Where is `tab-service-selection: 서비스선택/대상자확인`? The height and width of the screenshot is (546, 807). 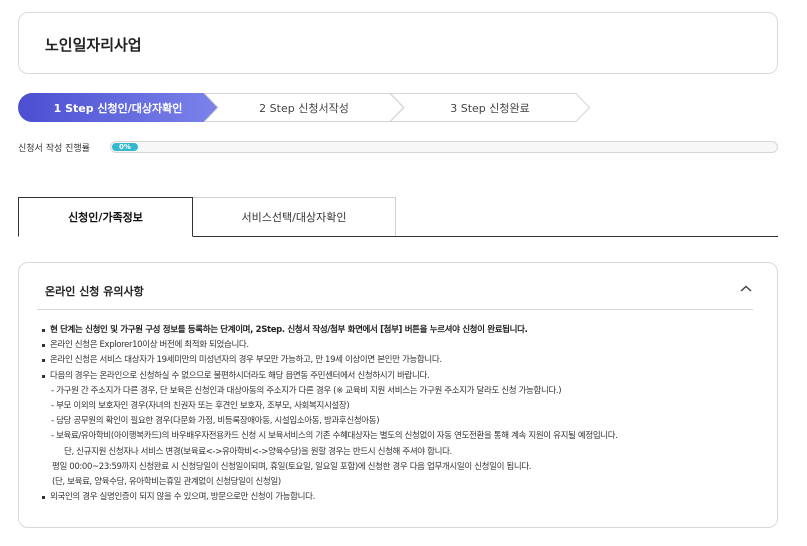
tab-service-selection: 서비스선택/대상자확인 is located at coordinates (294, 216).